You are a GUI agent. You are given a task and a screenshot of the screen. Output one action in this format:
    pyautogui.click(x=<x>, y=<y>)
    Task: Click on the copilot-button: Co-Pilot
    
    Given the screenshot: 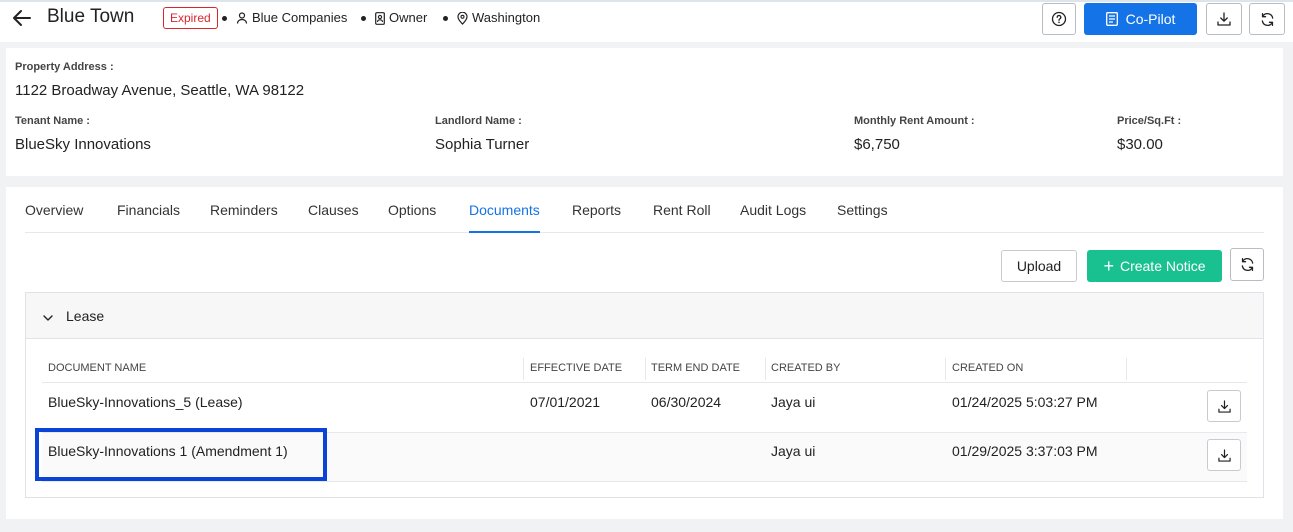 What is the action you would take?
    pyautogui.click(x=1140, y=19)
    